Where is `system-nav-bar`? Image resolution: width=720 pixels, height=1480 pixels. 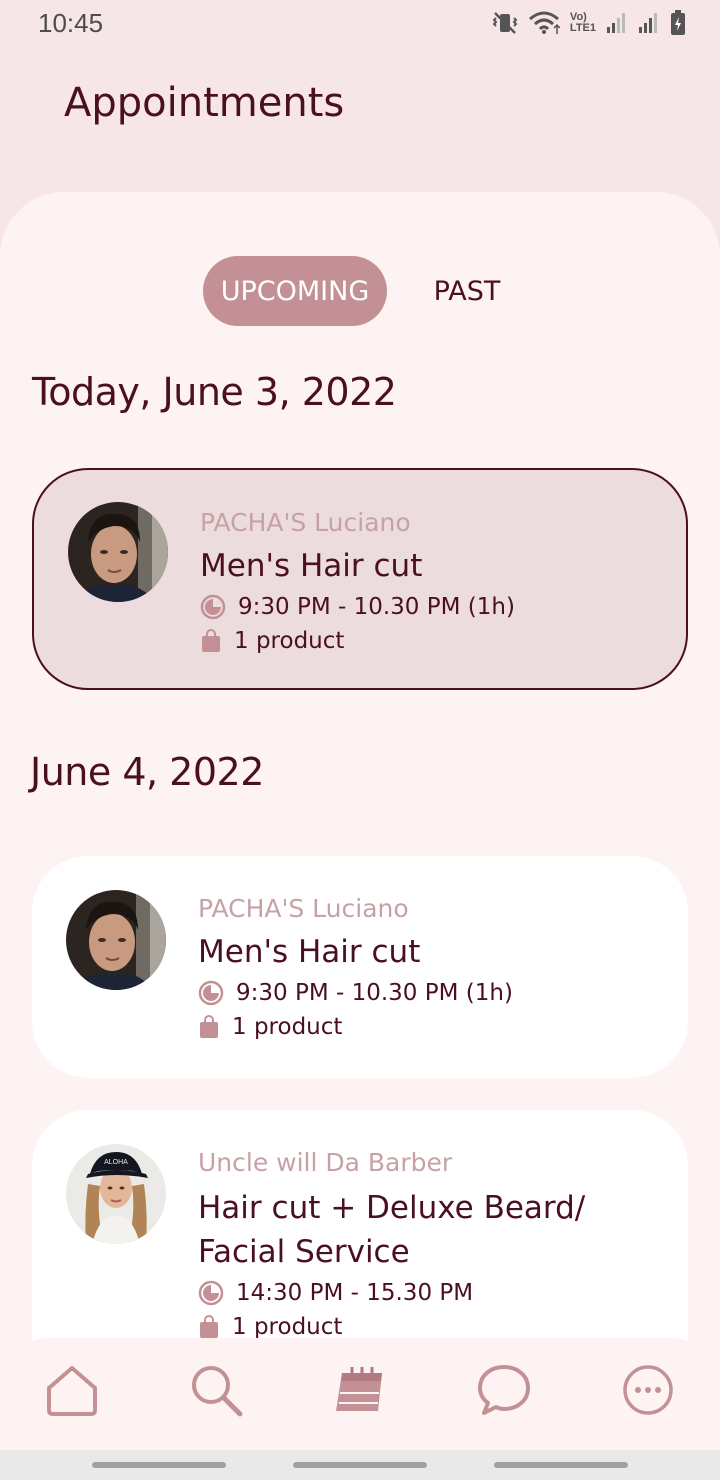 system-nav-bar is located at coordinates (360, 1465).